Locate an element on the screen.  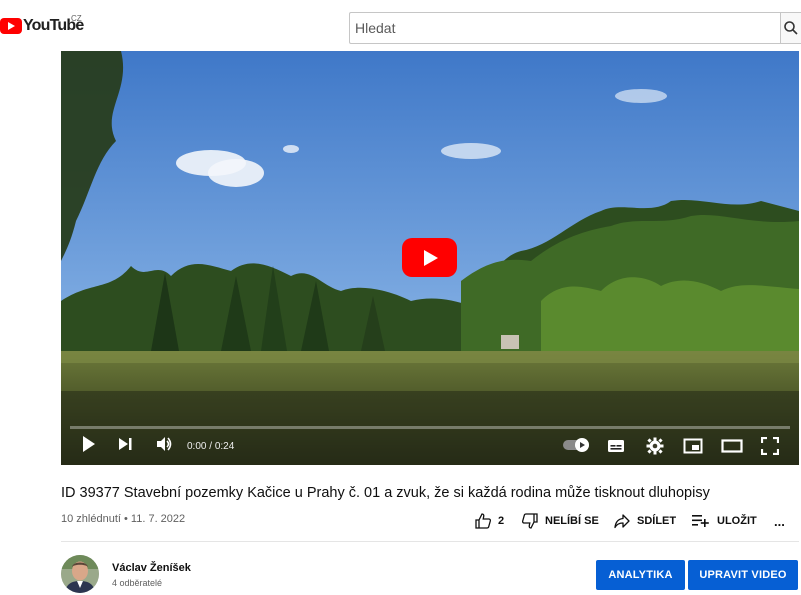
play-icon is located at coordinates (89, 444).